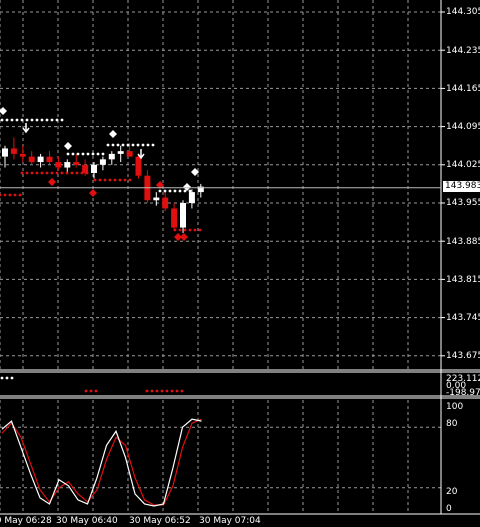 This screenshot has height=527, width=480. I want to click on time-tick: 30 May 07:04, so click(230, 521).